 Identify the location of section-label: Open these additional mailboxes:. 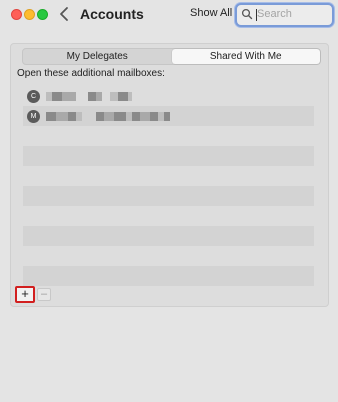
(91, 73).